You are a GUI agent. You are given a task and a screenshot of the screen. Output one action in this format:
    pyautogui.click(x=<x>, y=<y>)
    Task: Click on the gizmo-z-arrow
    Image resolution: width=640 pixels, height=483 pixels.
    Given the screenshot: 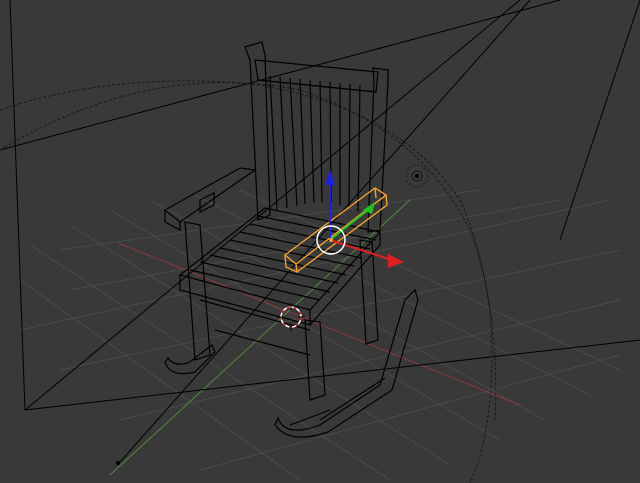 What is the action you would take?
    pyautogui.click(x=330, y=177)
    